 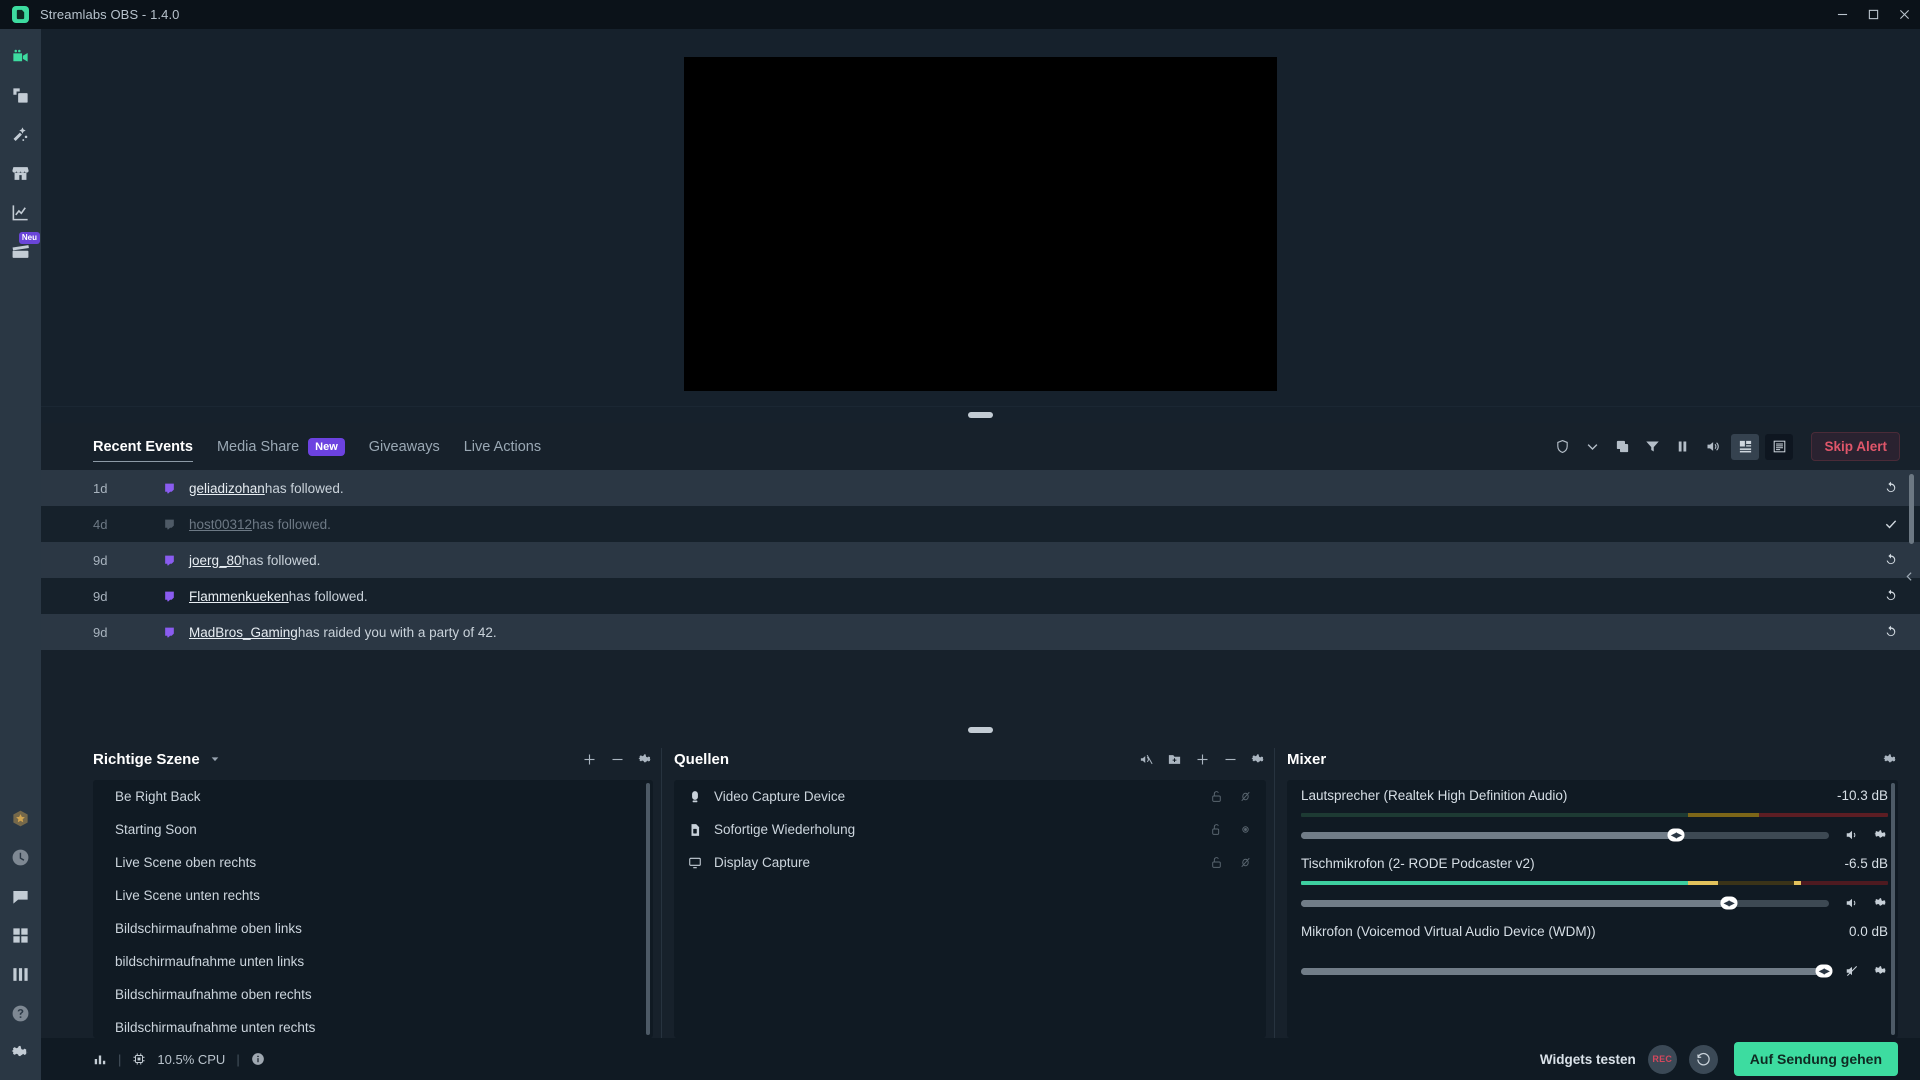 I want to click on scenes-scrollbar, so click(x=648, y=909).